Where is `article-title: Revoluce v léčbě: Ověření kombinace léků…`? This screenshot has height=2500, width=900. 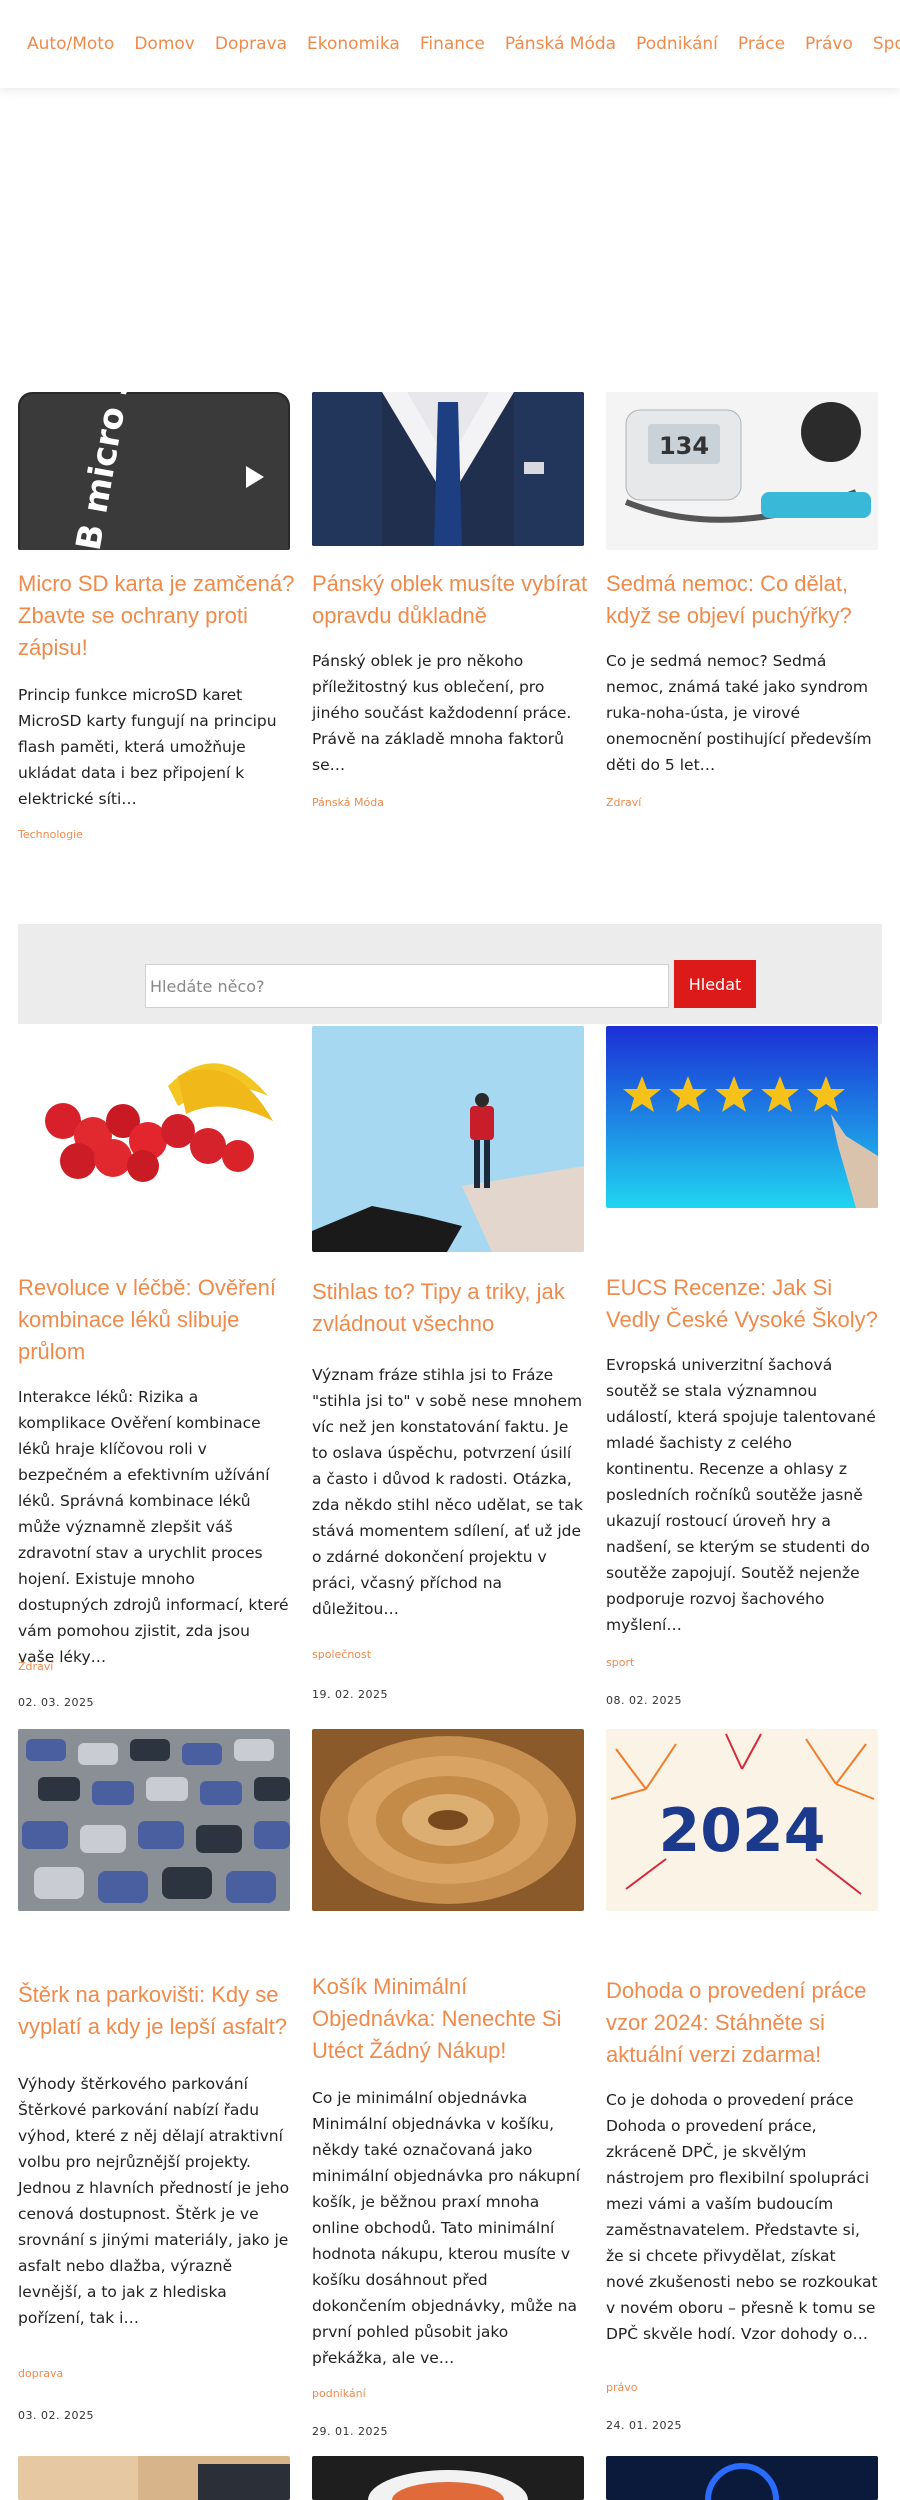
article-title: Revoluce v léčbě: Ověření kombinace léků… is located at coordinates (158, 1320).